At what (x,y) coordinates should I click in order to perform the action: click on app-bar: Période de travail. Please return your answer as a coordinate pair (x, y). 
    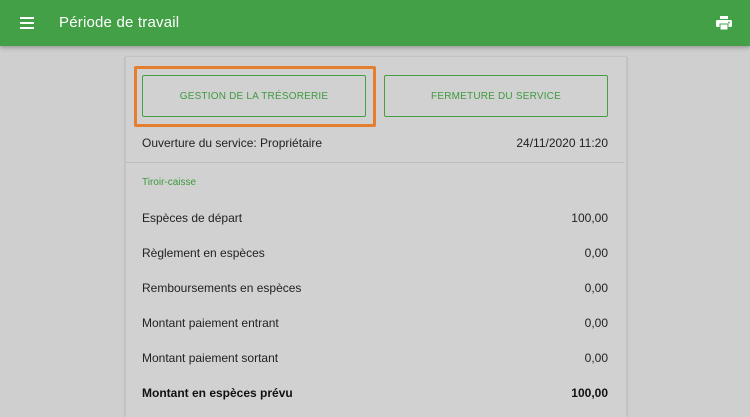
    Looking at the image, I should click on (375, 23).